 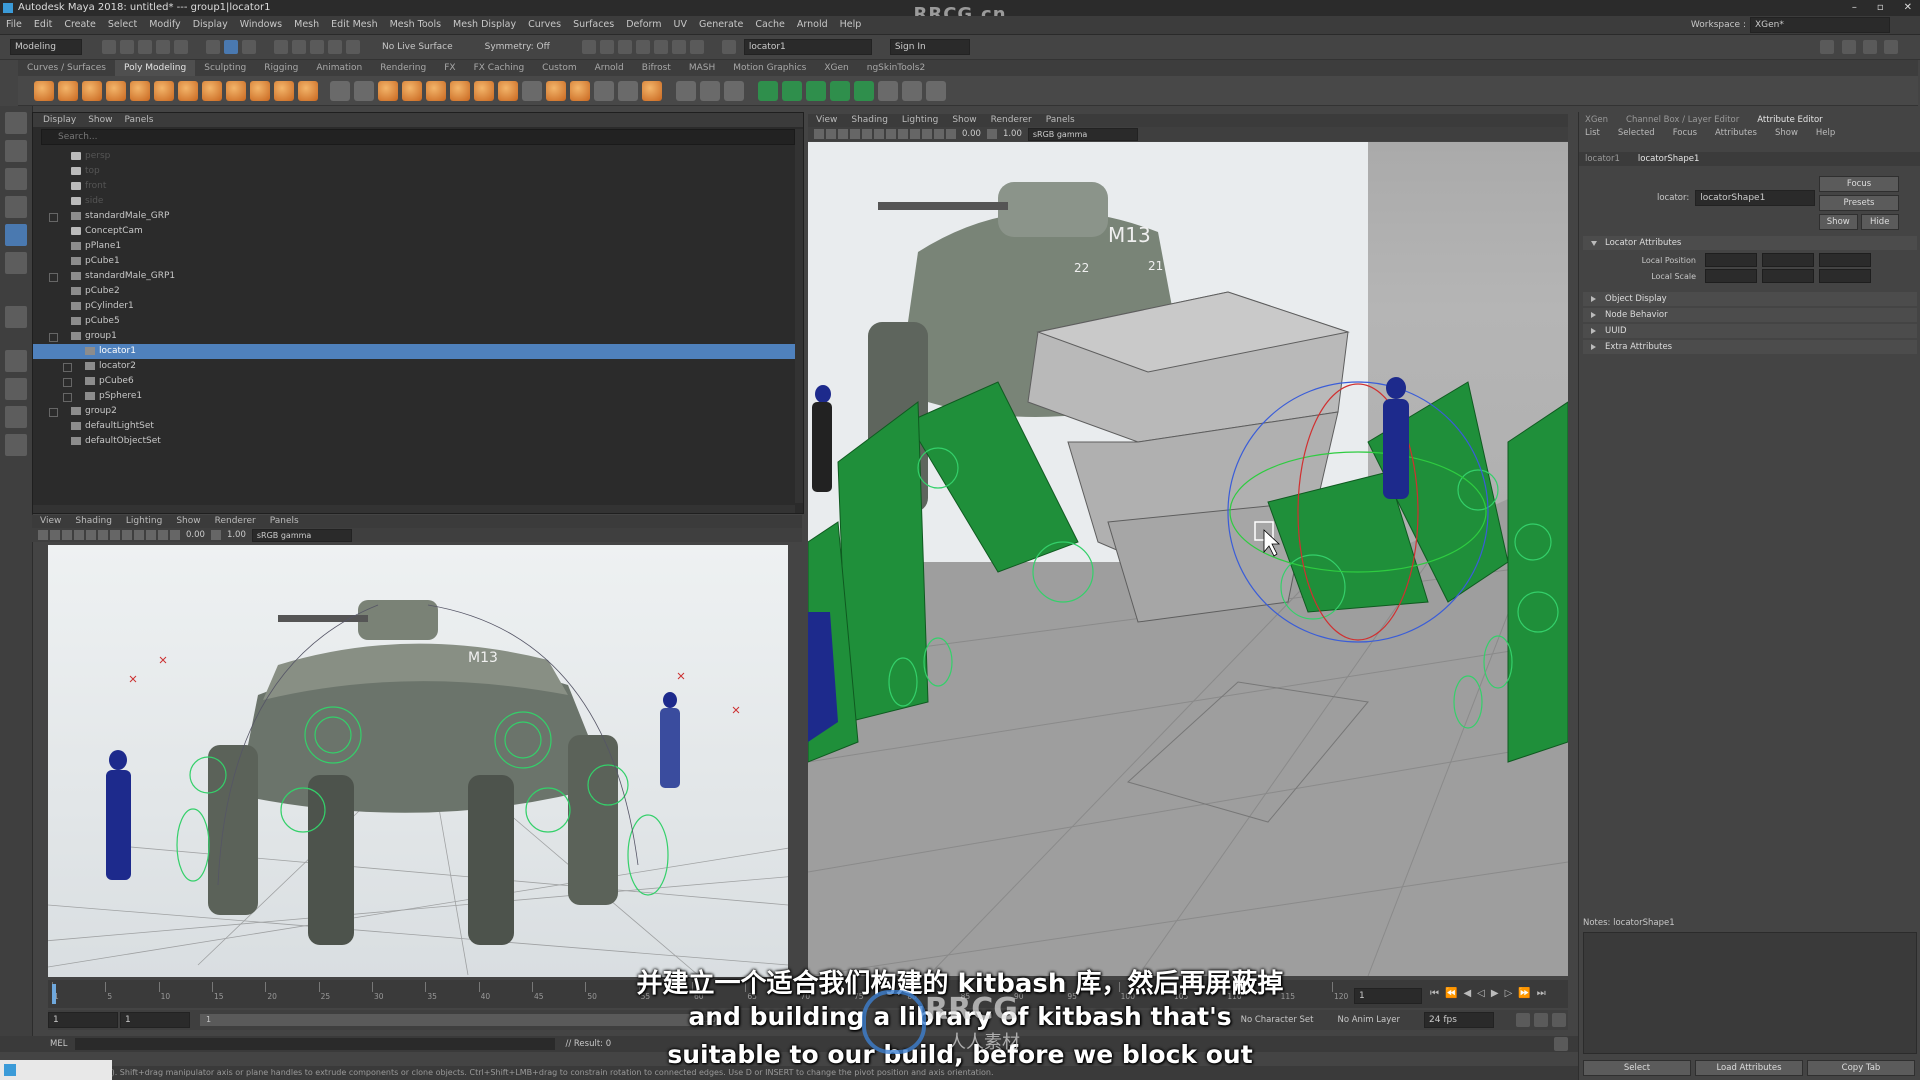 I want to click on snap-grid-icon, so click(x=281, y=47).